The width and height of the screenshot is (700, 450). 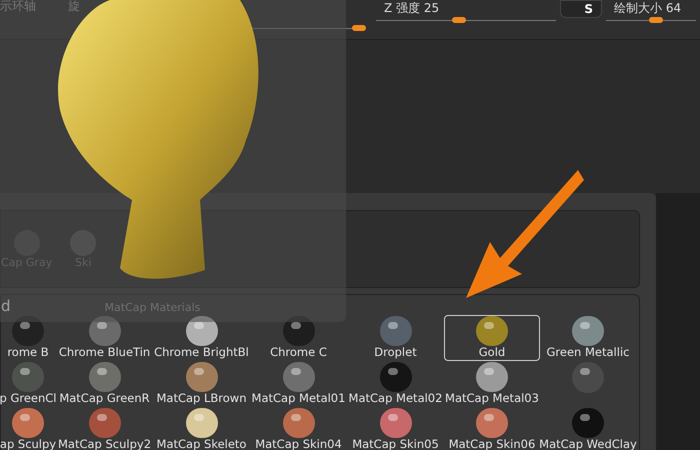 What do you see at coordinates (104, 352) in the screenshot?
I see `material-name: Chrome BlueTin` at bounding box center [104, 352].